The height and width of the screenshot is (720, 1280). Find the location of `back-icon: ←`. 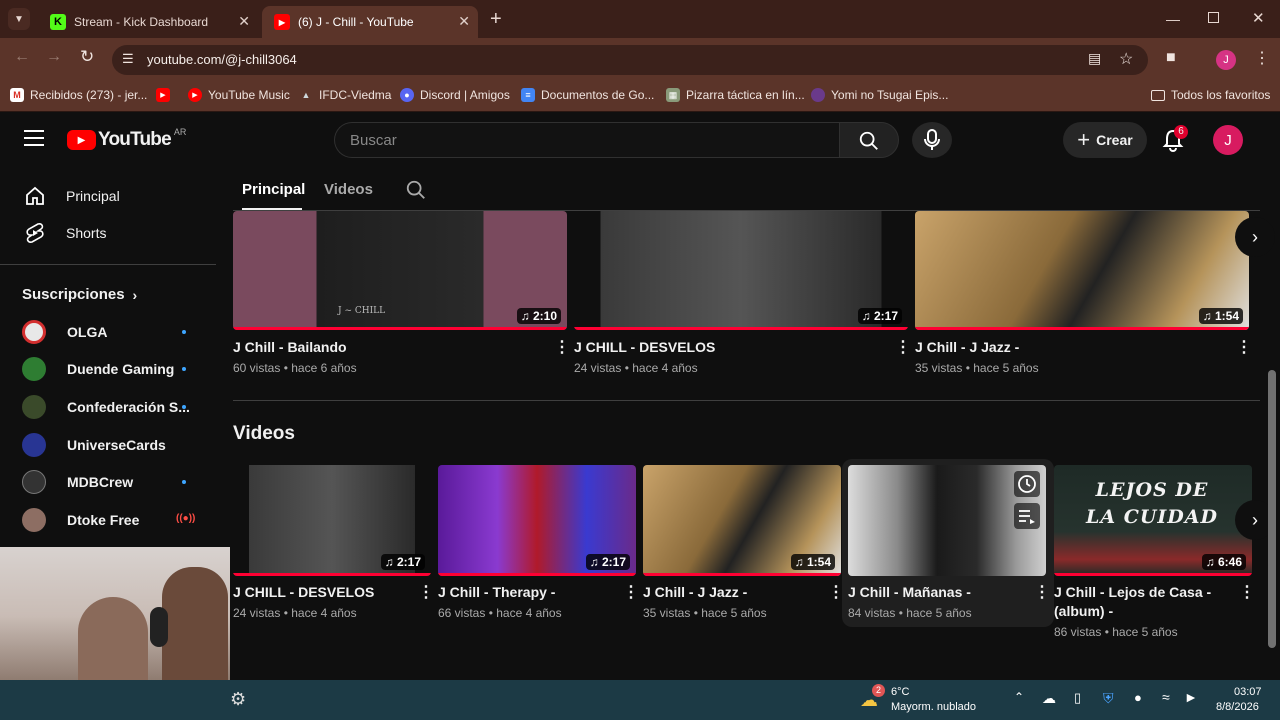

back-icon: ← is located at coordinates (22, 57).